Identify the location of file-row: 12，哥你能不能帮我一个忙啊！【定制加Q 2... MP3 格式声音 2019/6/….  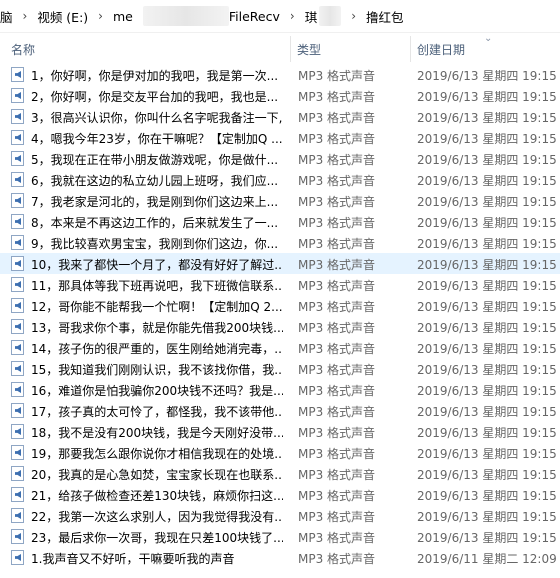
(280, 305).